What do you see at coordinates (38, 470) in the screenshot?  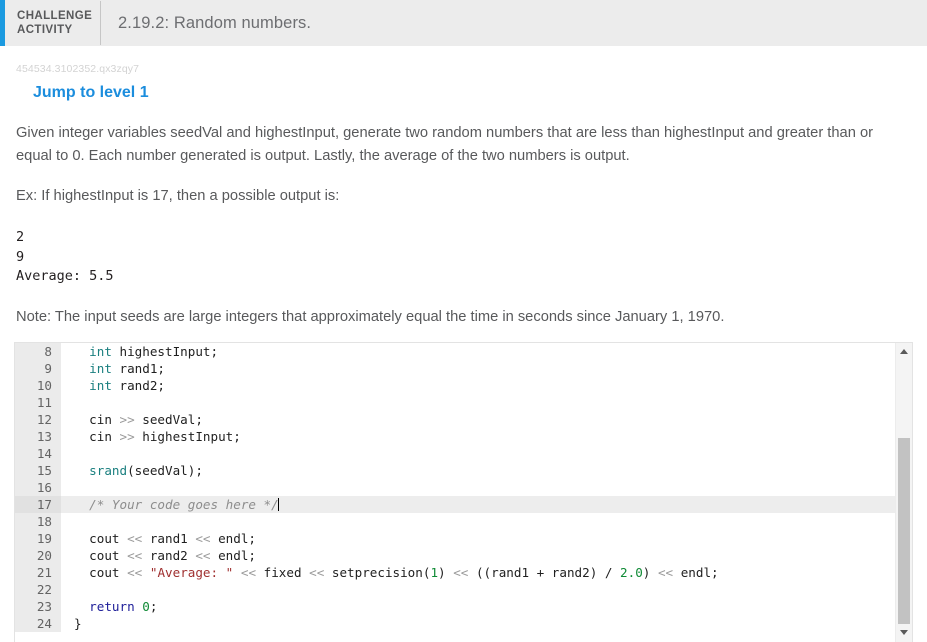 I see `line-number: 15` at bounding box center [38, 470].